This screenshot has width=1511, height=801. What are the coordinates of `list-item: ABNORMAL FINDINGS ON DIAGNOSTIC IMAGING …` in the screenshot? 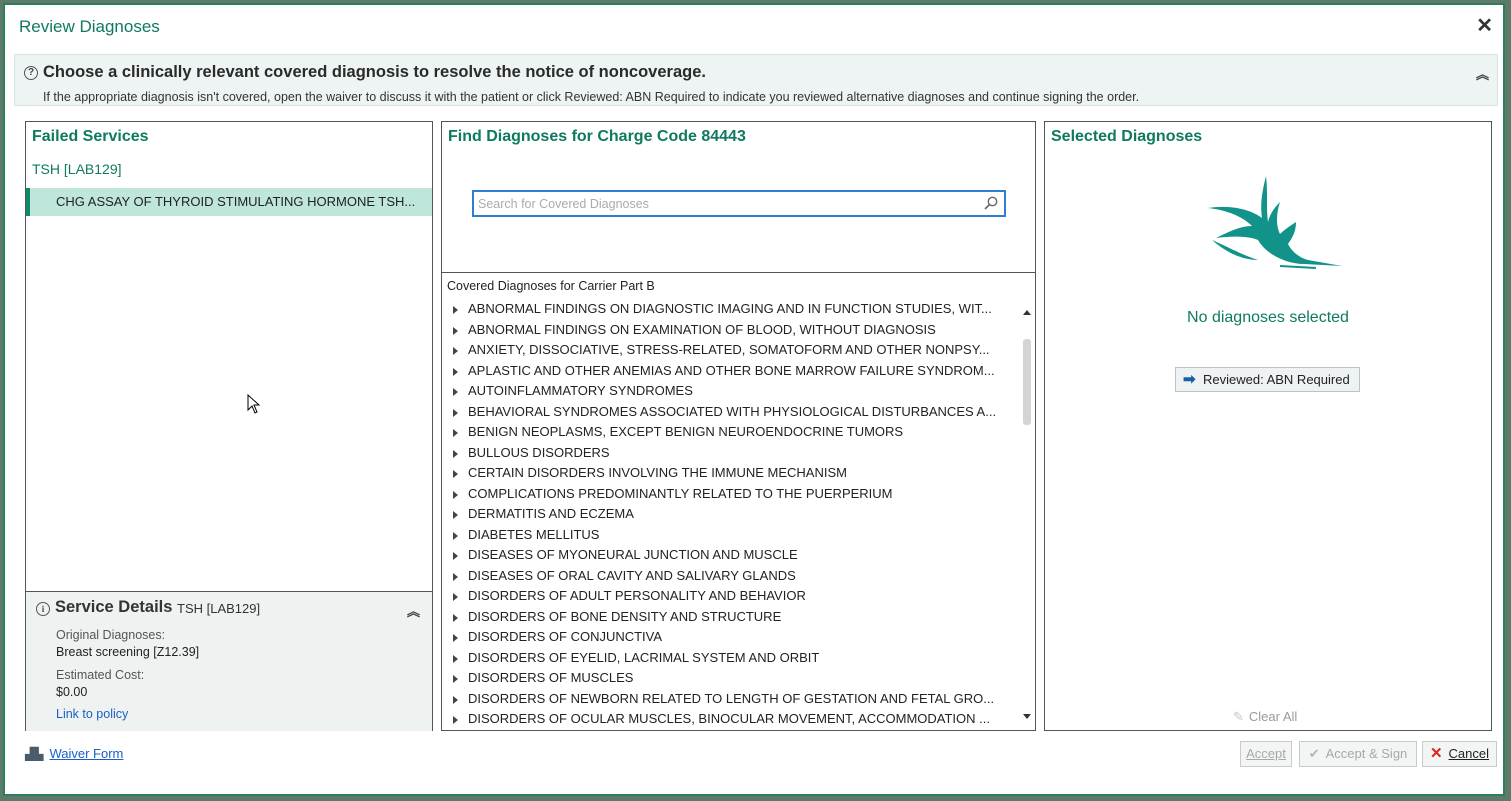 It's located at (730, 309).